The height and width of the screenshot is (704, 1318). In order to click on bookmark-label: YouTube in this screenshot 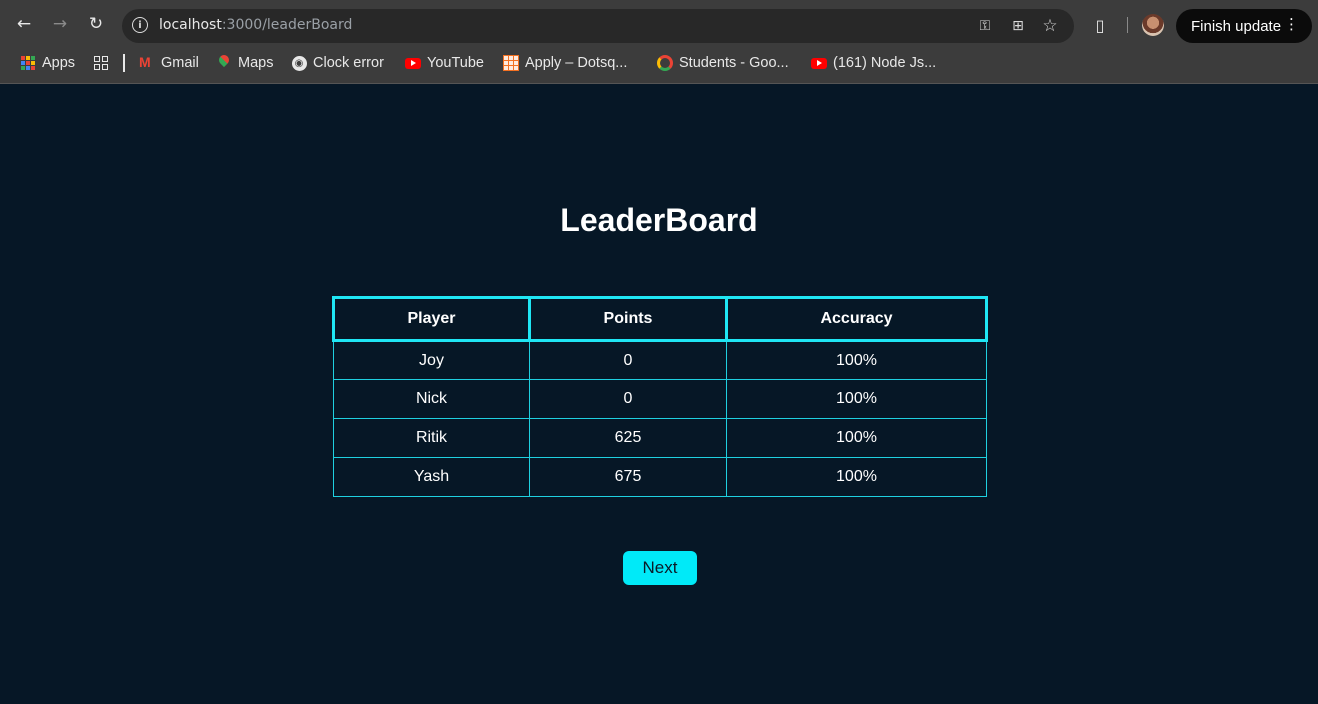, I will do `click(455, 63)`.